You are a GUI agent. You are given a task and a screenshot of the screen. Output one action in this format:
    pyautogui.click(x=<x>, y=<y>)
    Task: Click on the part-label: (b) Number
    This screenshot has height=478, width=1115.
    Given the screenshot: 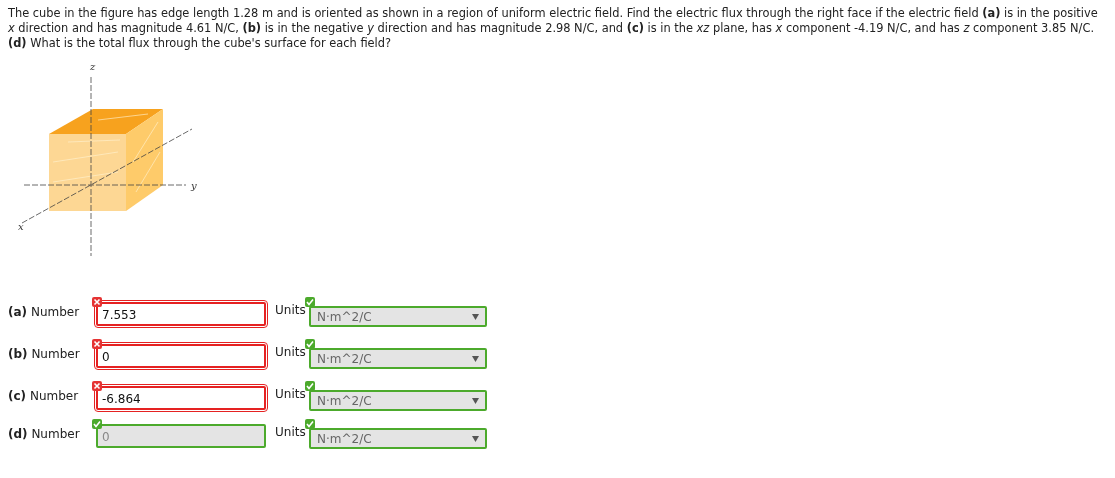 What is the action you would take?
    pyautogui.click(x=44, y=353)
    